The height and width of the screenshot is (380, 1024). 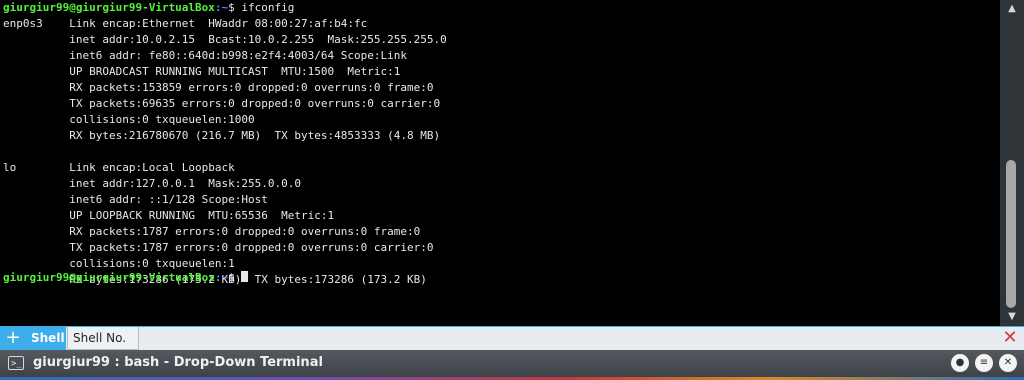 I want to click on pin-icon: ●, so click(x=960, y=363).